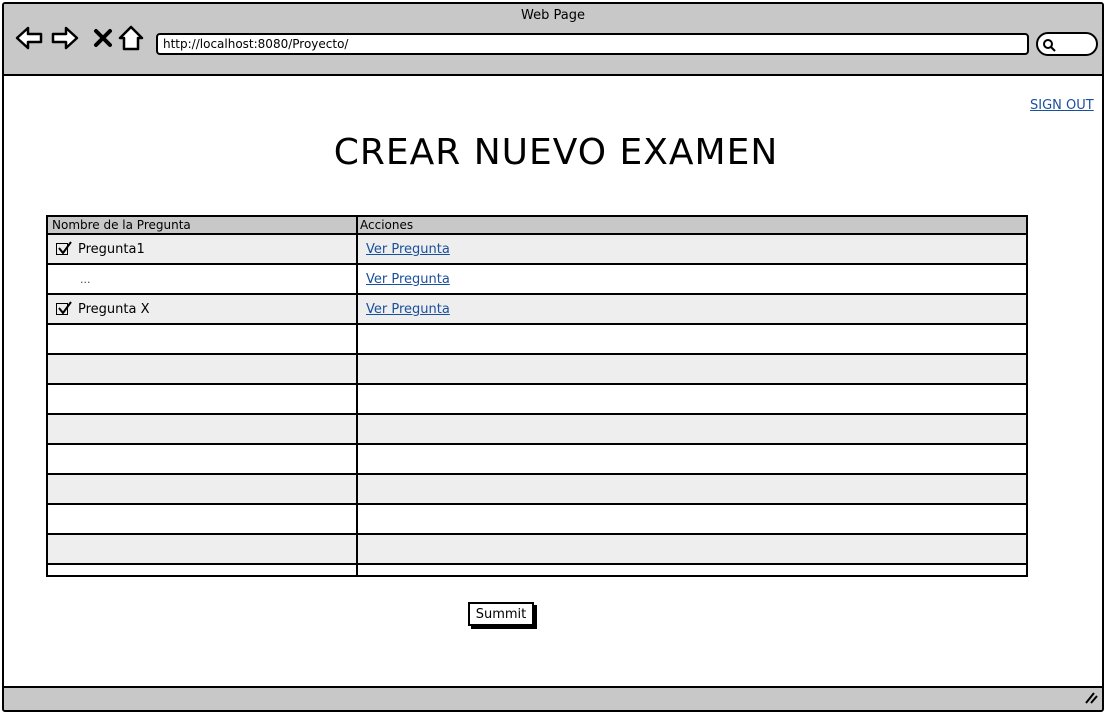 The width and height of the screenshot is (1108, 716). Describe the element at coordinates (1049, 46) in the screenshot. I see `search-icon` at that location.